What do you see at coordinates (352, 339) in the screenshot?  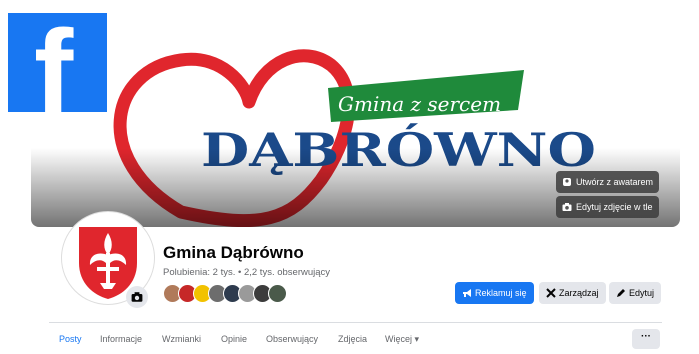 I see `tab-photos: Zdjęcia` at bounding box center [352, 339].